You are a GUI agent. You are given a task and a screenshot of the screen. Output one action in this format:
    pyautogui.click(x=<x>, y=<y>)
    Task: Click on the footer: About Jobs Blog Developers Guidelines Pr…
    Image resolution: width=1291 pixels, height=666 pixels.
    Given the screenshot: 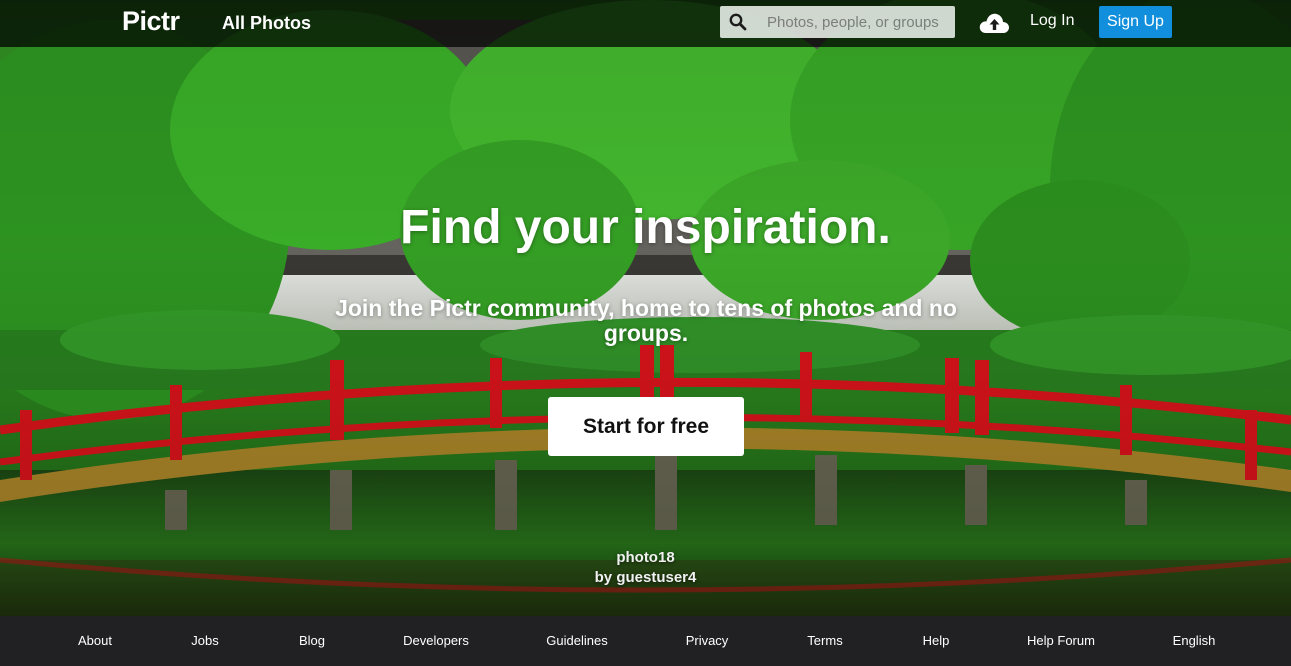 What is the action you would take?
    pyautogui.click(x=645, y=641)
    